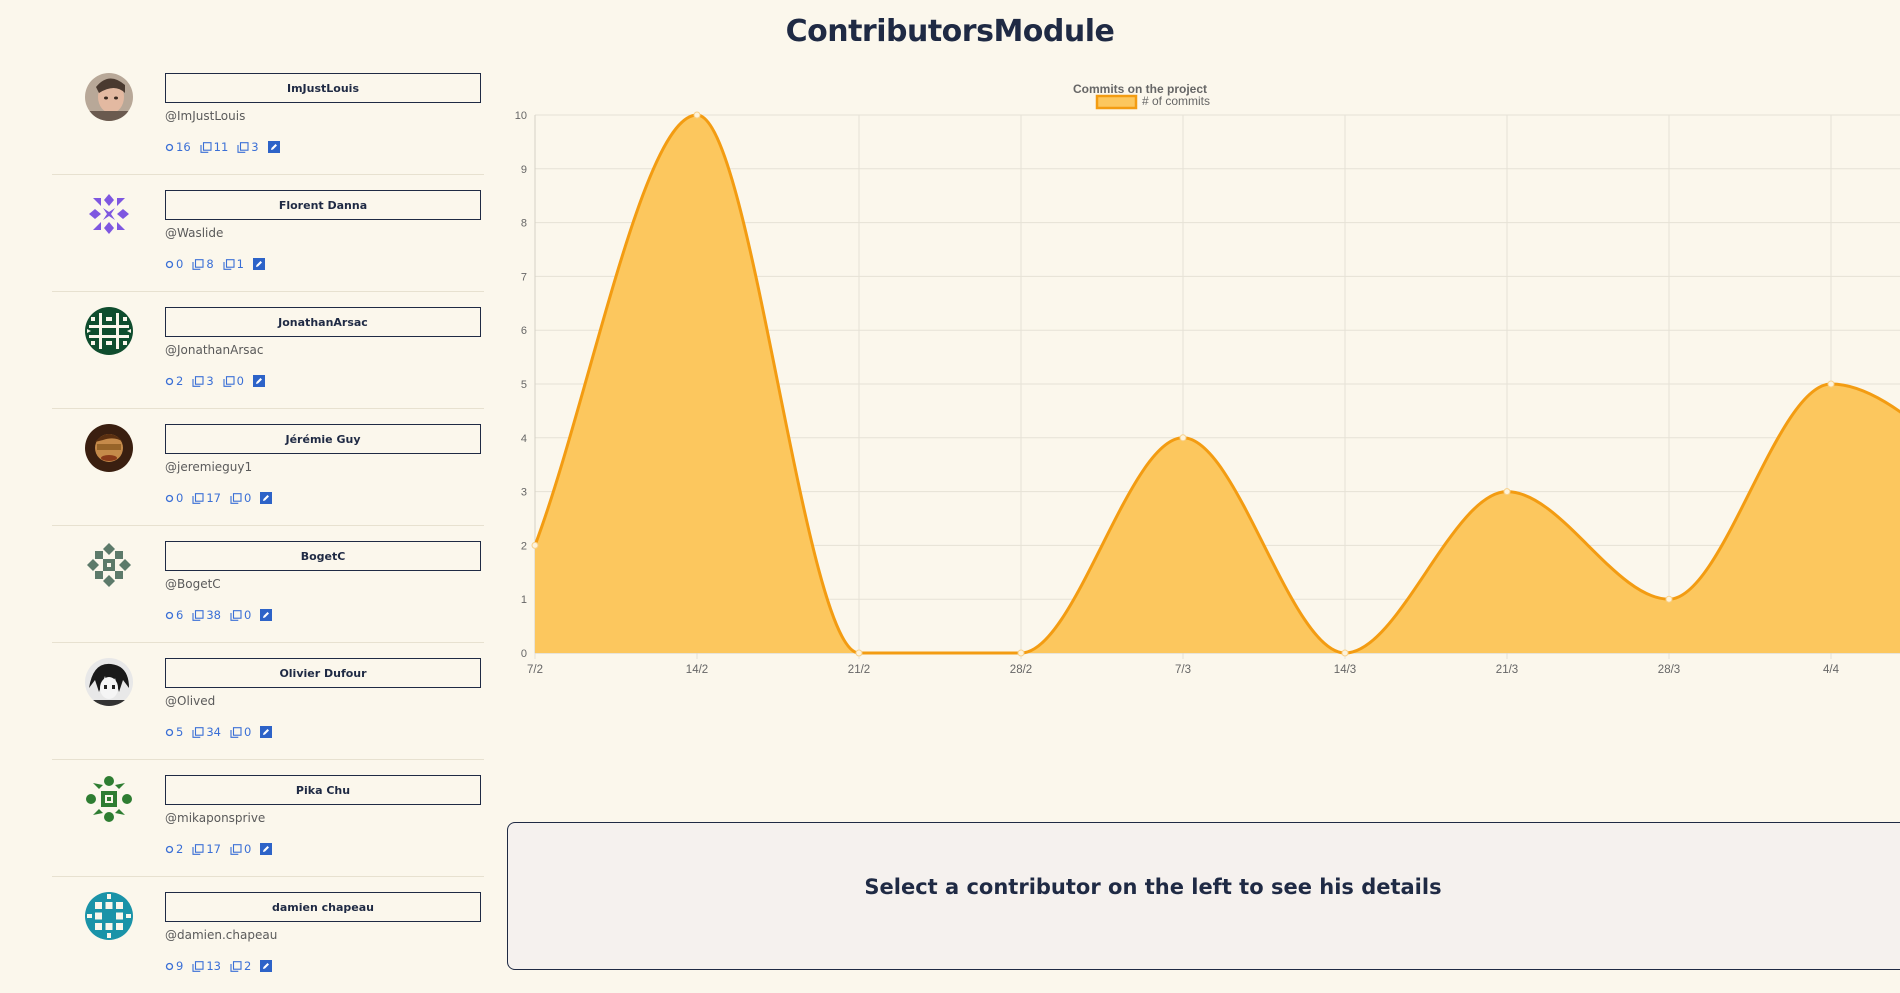  I want to click on legend-label: # of commits, so click(1176, 101).